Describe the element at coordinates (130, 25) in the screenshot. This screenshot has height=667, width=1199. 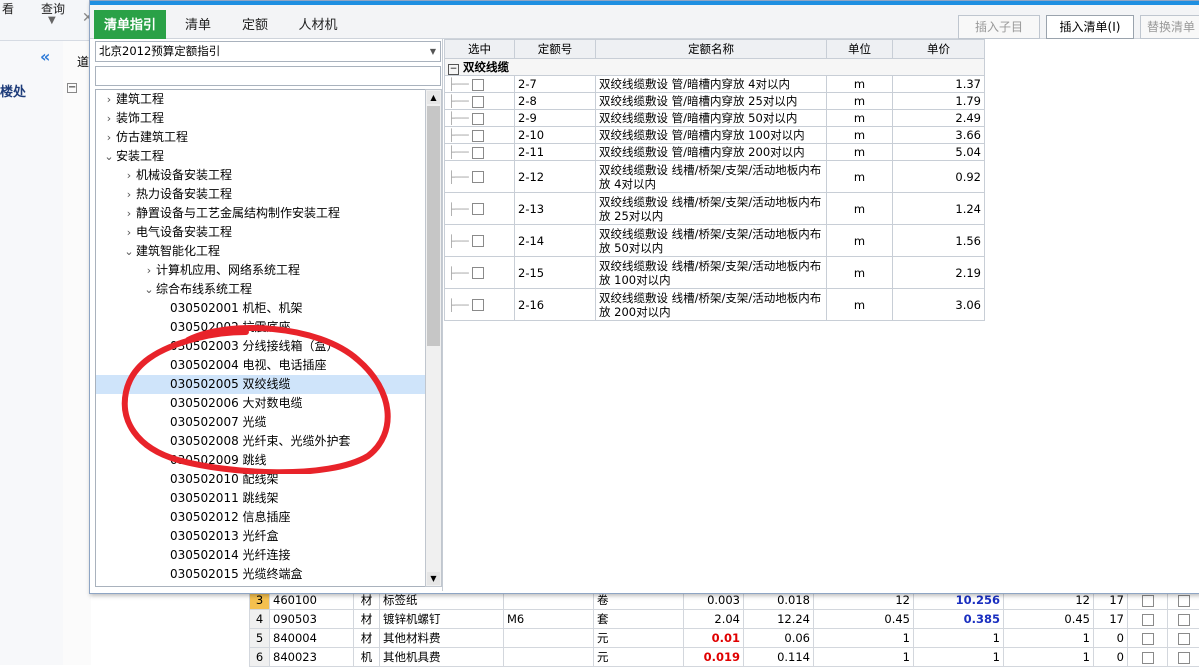
I see `tab-list-guide: 清单指引` at that location.